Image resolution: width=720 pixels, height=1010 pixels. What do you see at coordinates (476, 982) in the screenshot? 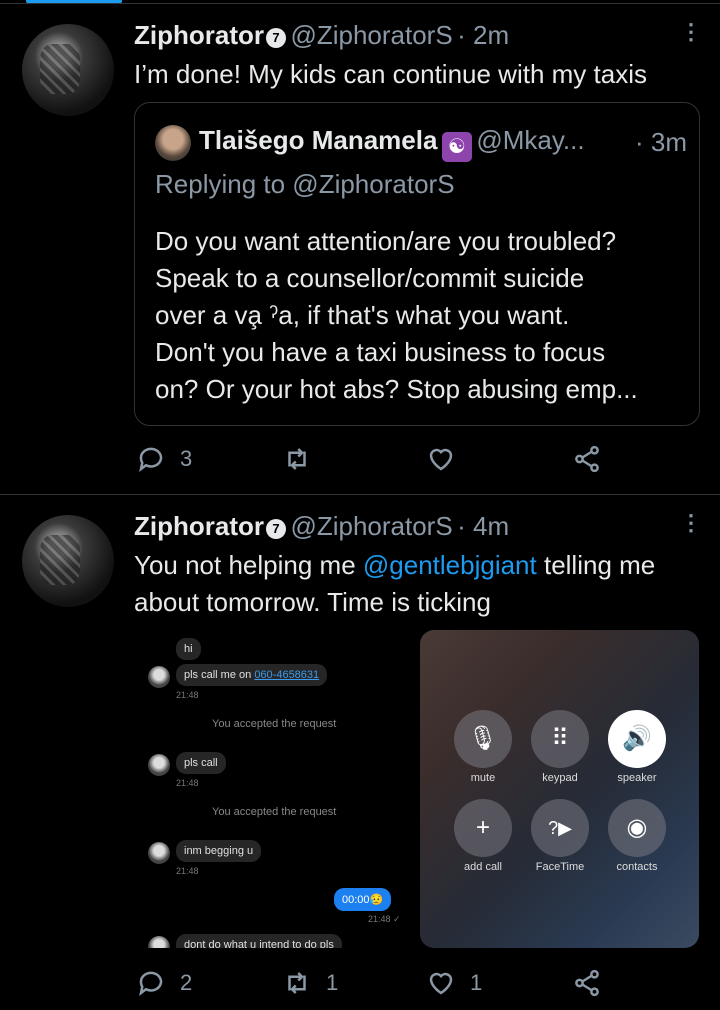
I see `like-count: 1` at bounding box center [476, 982].